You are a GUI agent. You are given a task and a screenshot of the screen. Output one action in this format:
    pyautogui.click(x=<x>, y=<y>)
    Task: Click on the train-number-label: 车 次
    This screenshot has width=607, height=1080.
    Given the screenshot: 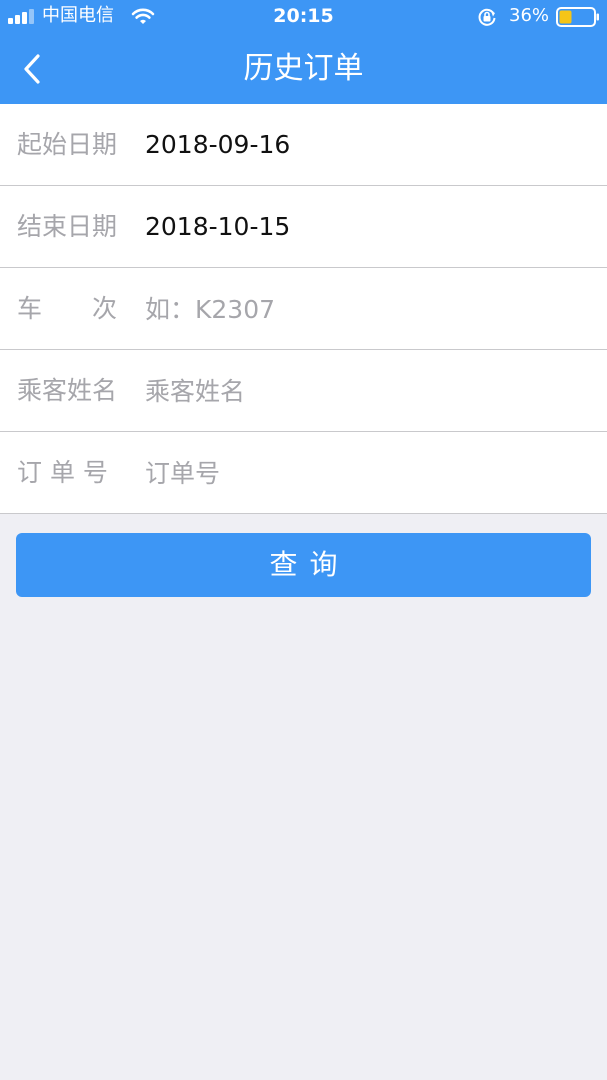 What is the action you would take?
    pyautogui.click(x=67, y=308)
    